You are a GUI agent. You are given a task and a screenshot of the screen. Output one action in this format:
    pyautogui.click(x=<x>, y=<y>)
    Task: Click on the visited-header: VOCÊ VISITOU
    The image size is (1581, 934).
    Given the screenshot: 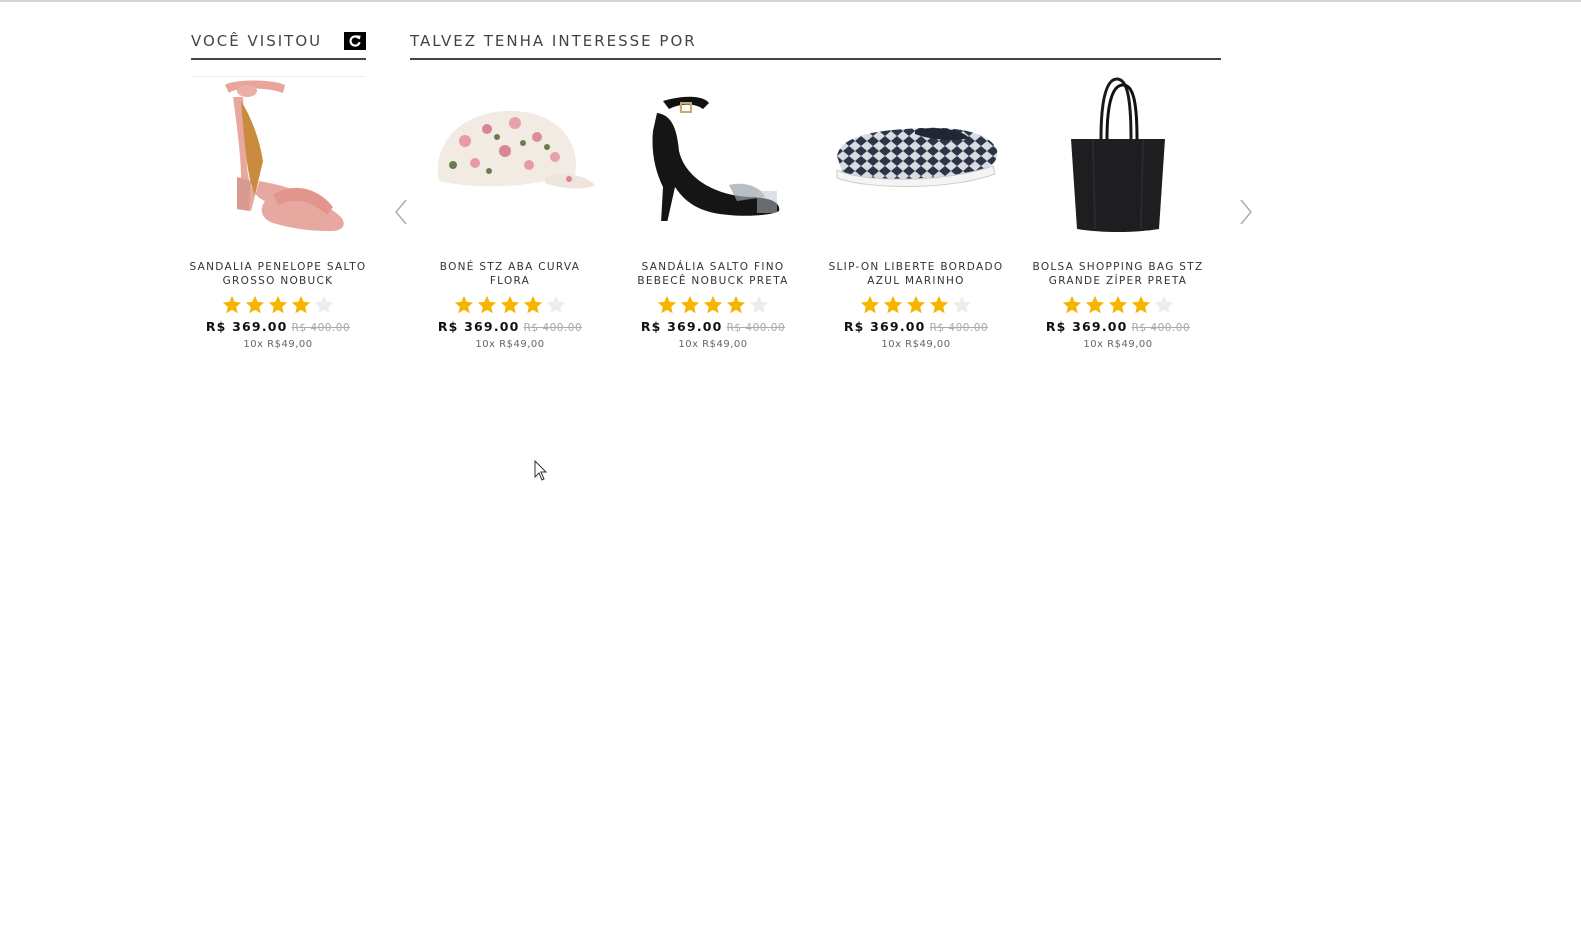 What is the action you would take?
    pyautogui.click(x=278, y=44)
    